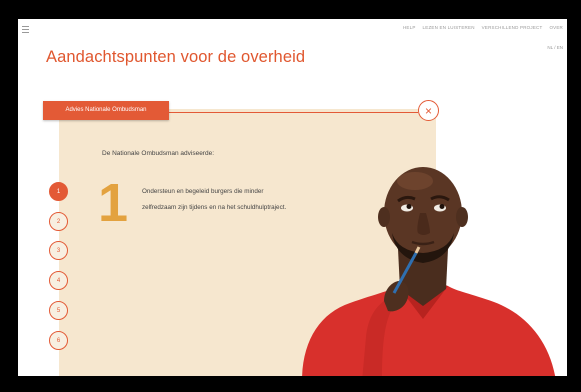  I want to click on close-icon: ×, so click(428, 110).